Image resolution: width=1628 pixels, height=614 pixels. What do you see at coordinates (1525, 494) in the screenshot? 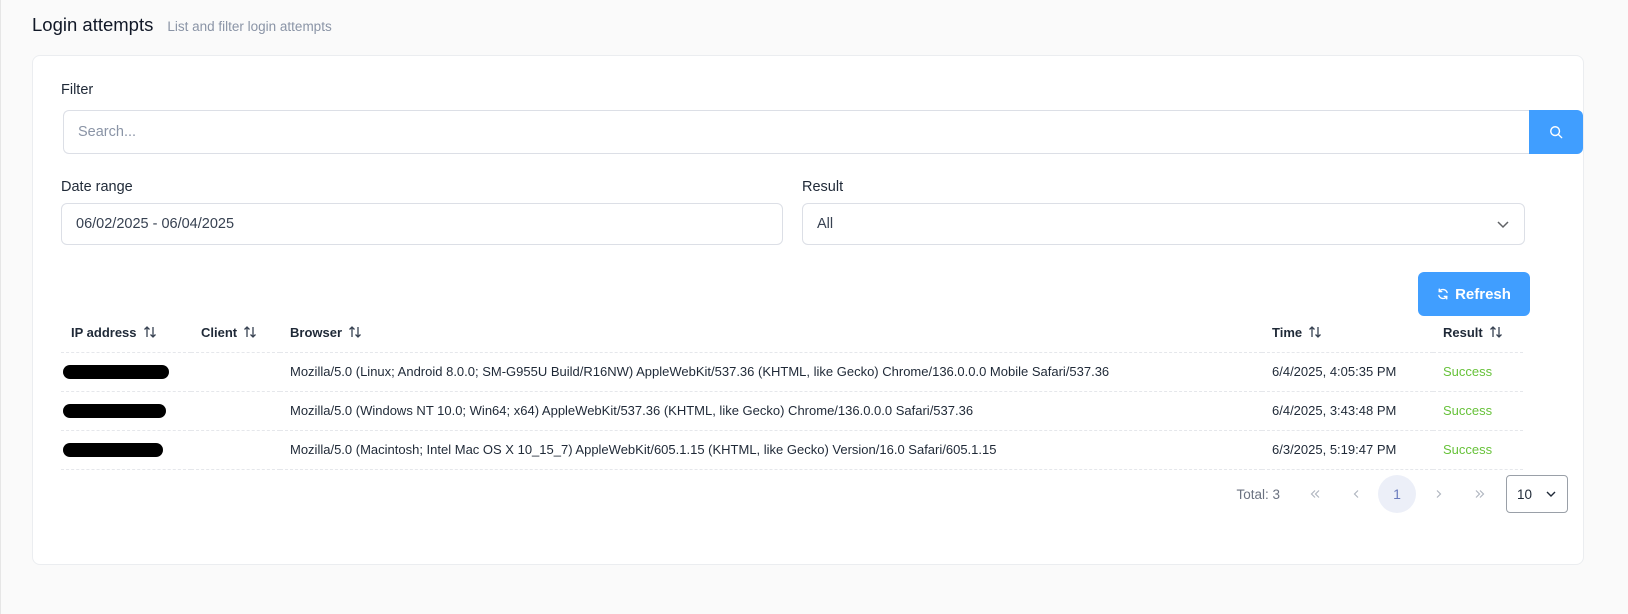
I see `page-size-value: 10` at bounding box center [1525, 494].